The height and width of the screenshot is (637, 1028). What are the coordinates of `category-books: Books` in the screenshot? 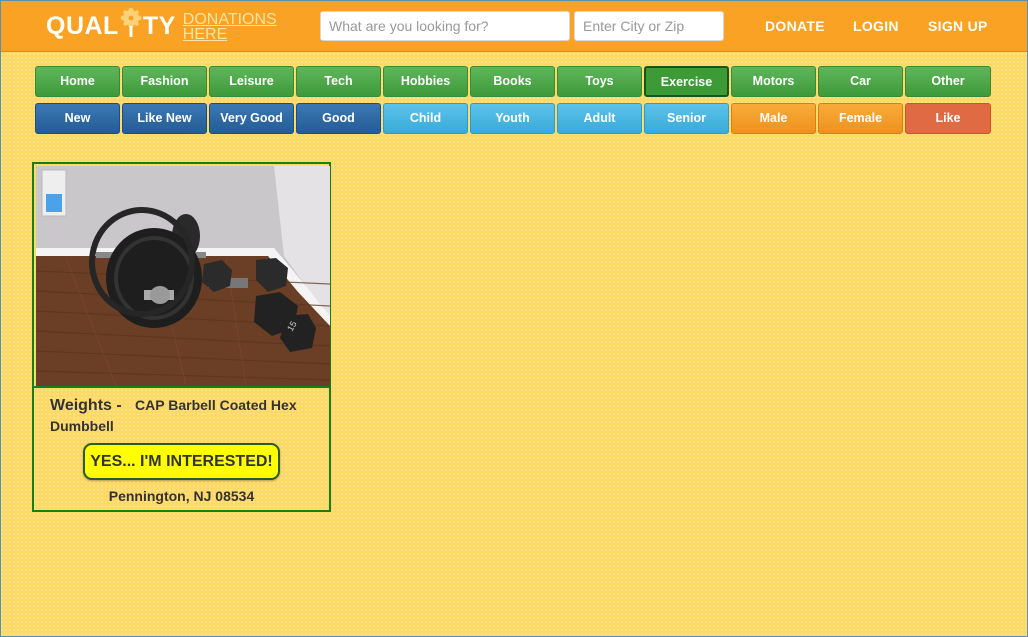 It's located at (512, 81).